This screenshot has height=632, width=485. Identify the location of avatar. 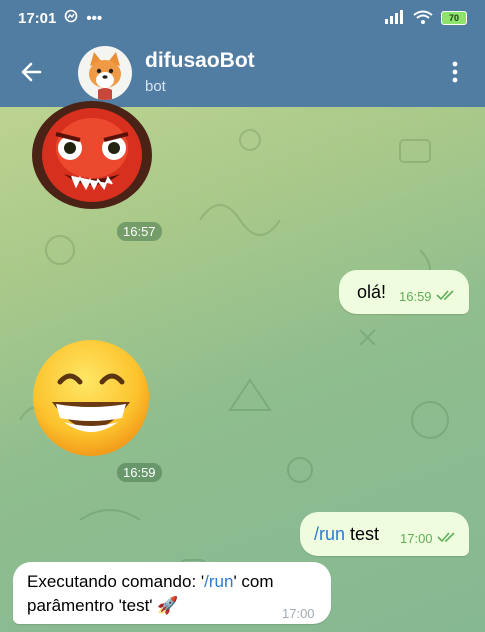
(105, 73).